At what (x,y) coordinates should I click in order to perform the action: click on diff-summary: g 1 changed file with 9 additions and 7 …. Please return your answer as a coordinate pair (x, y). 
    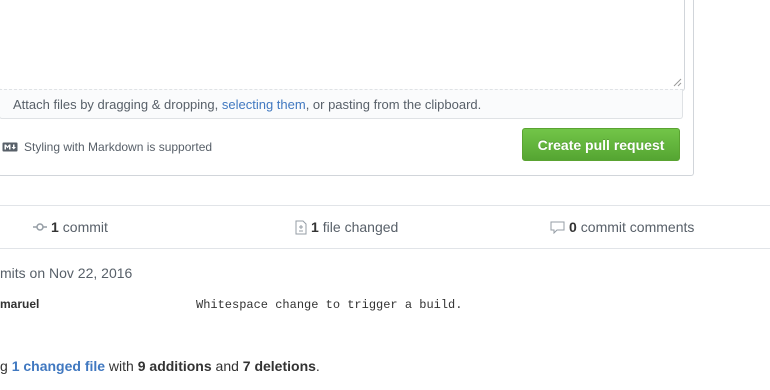
    Looking at the image, I should click on (160, 366).